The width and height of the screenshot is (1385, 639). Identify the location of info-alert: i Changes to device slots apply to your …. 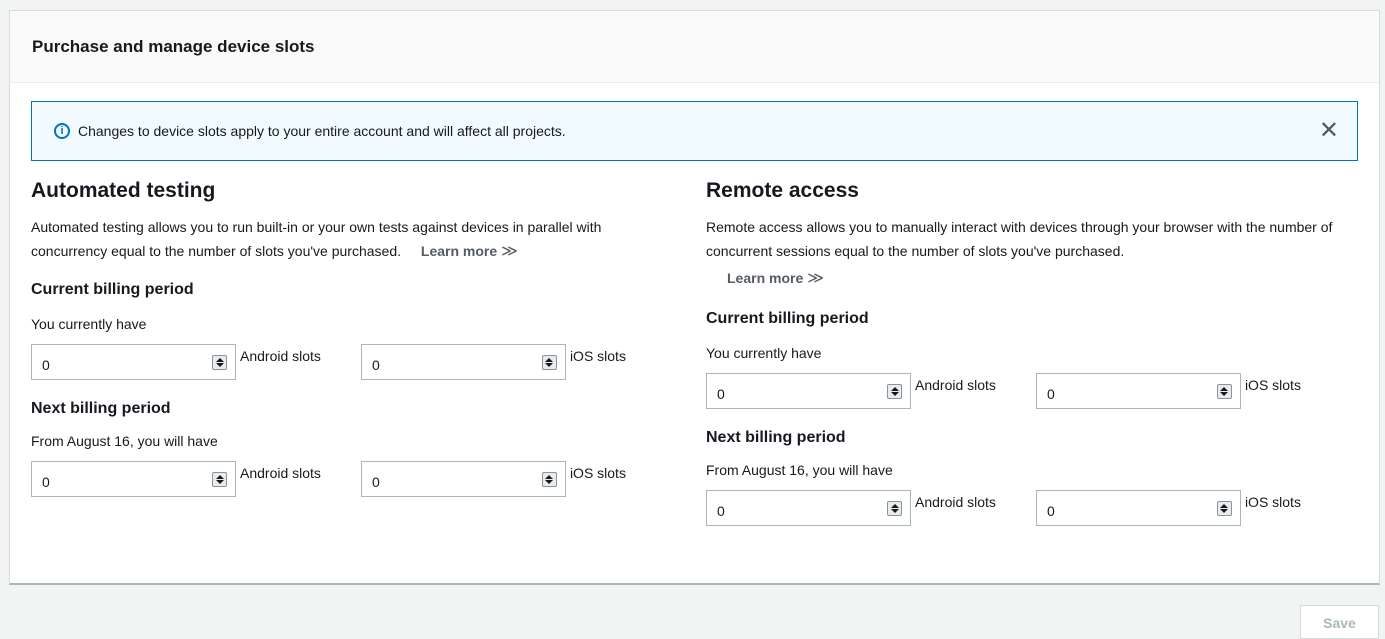
(694, 131).